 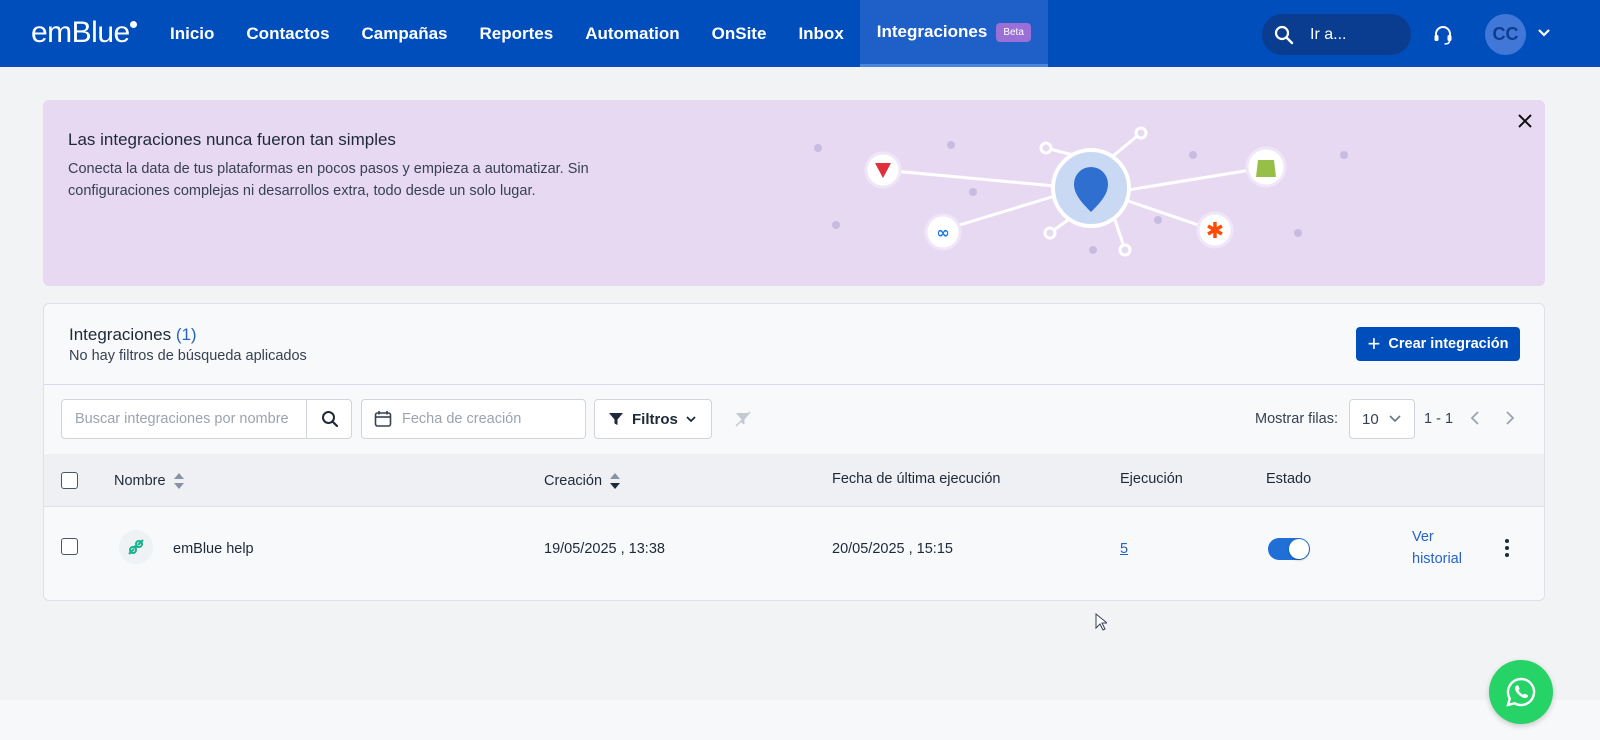 What do you see at coordinates (69, 480) in the screenshot?
I see `select-all-checkbox` at bounding box center [69, 480].